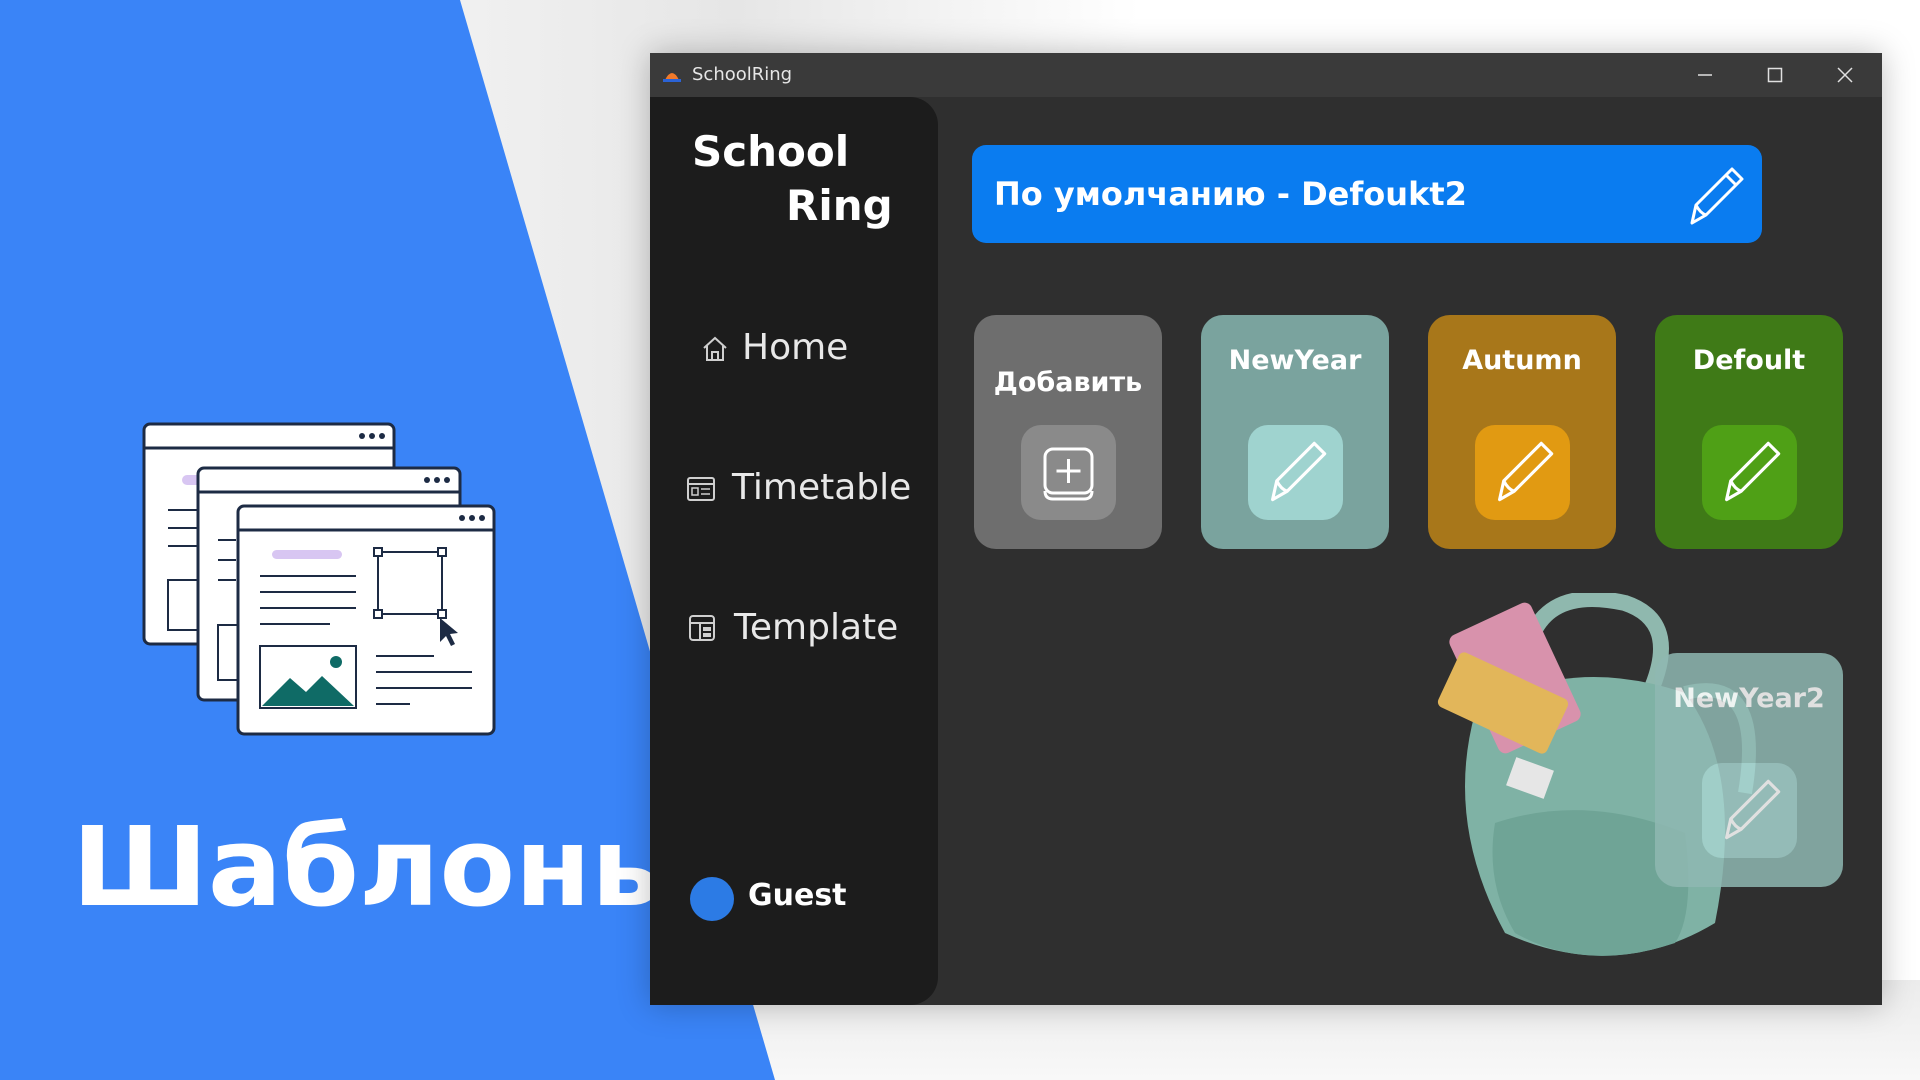  What do you see at coordinates (1749, 360) in the screenshot?
I see `card-title: Defoult` at bounding box center [1749, 360].